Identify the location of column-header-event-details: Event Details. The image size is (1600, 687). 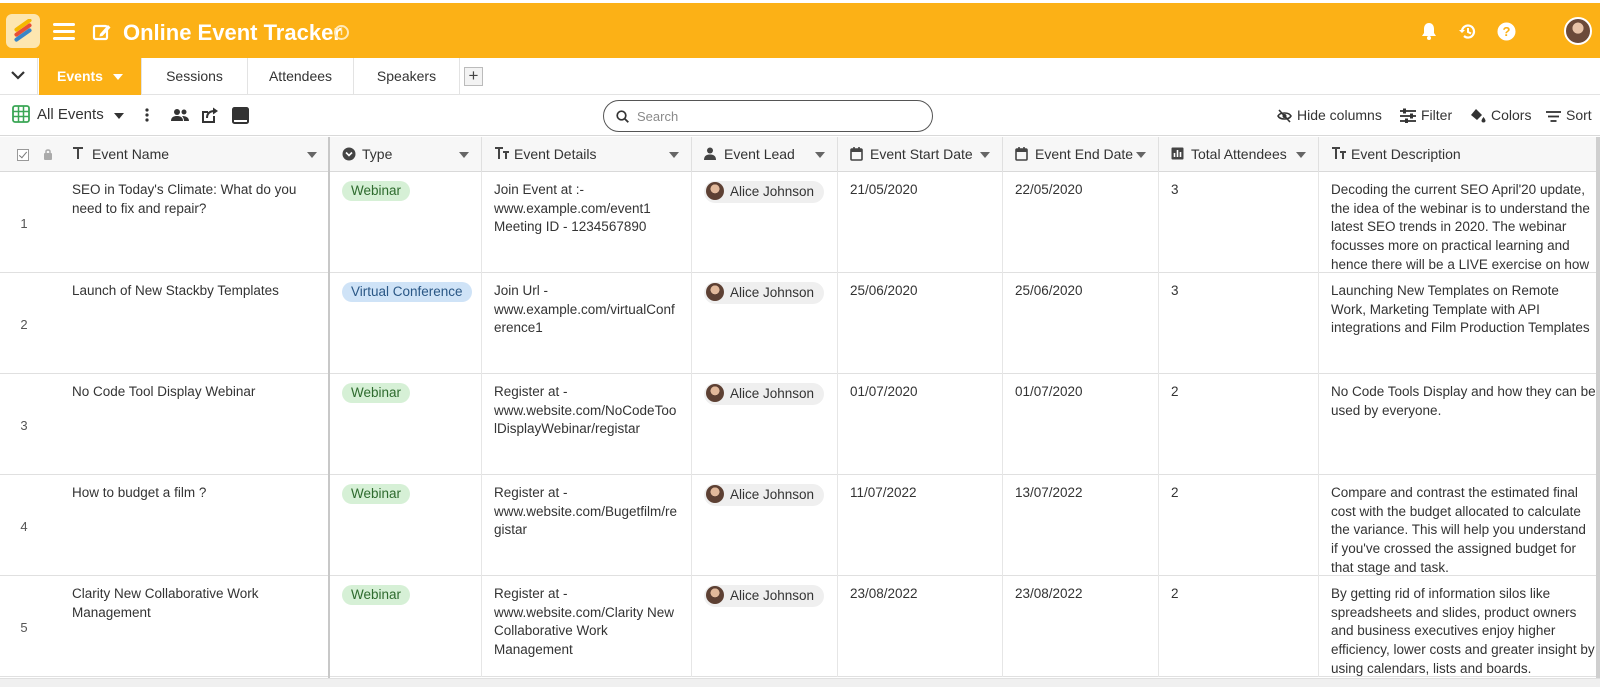
(587, 154).